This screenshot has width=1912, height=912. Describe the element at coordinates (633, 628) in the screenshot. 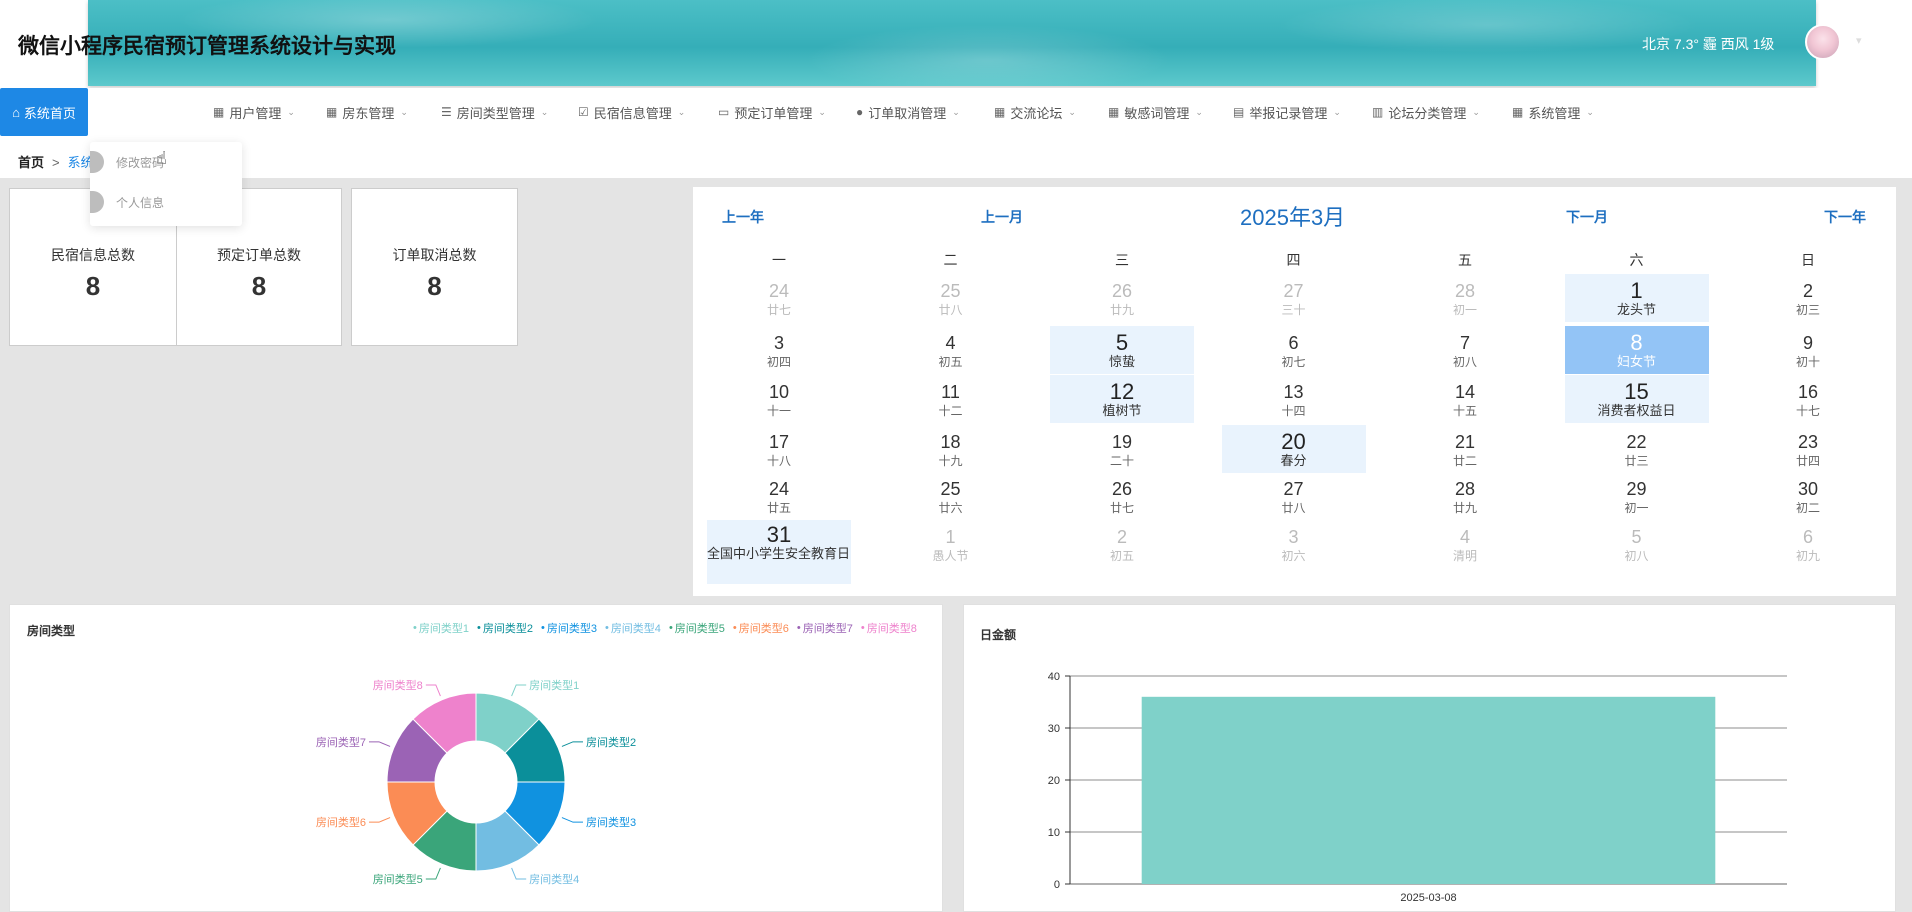

I see `legend-item: • 房间类型4` at that location.